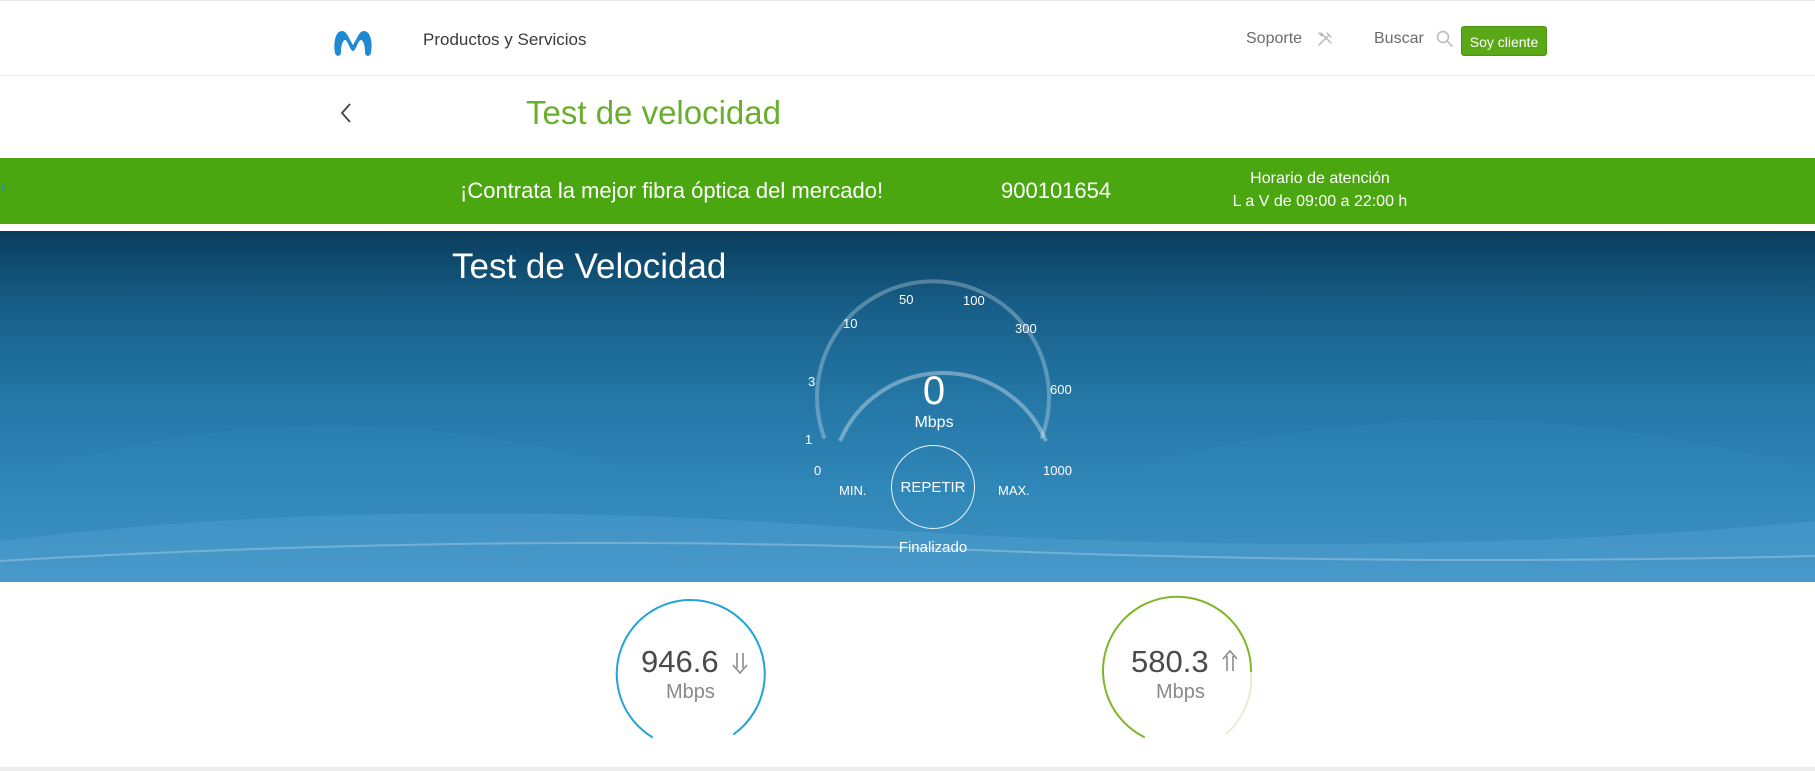 The image size is (1815, 771). Describe the element at coordinates (1399, 39) in the screenshot. I see `nav-search: Buscar` at that location.